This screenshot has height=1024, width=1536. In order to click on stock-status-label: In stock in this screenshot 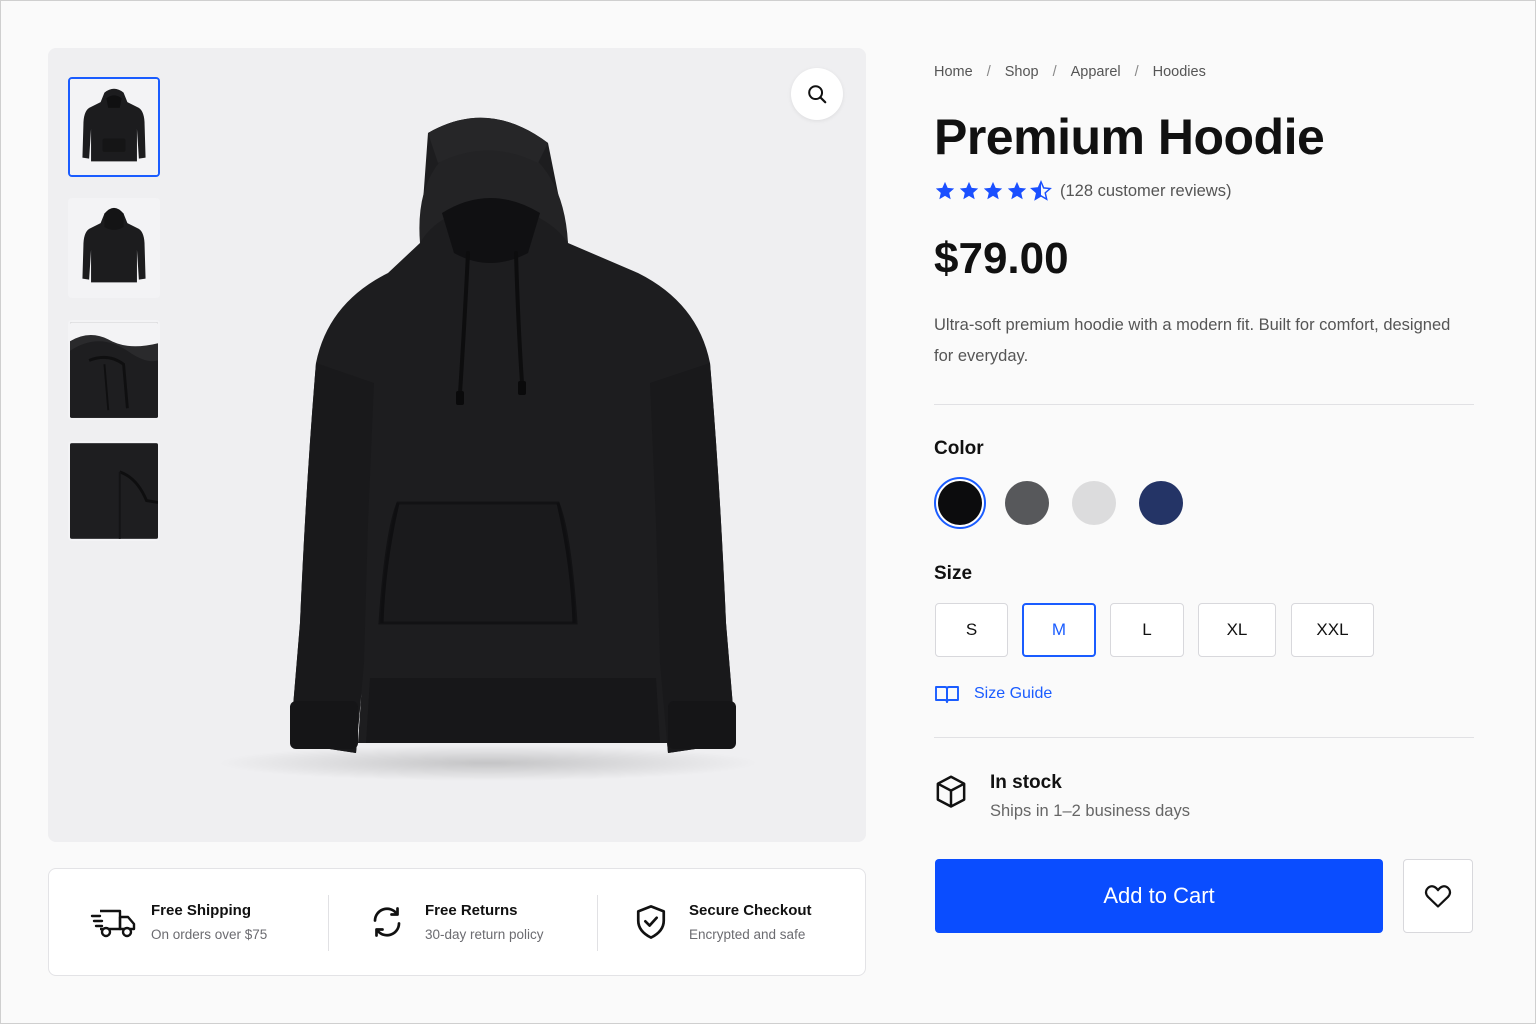, I will do `click(1026, 782)`.